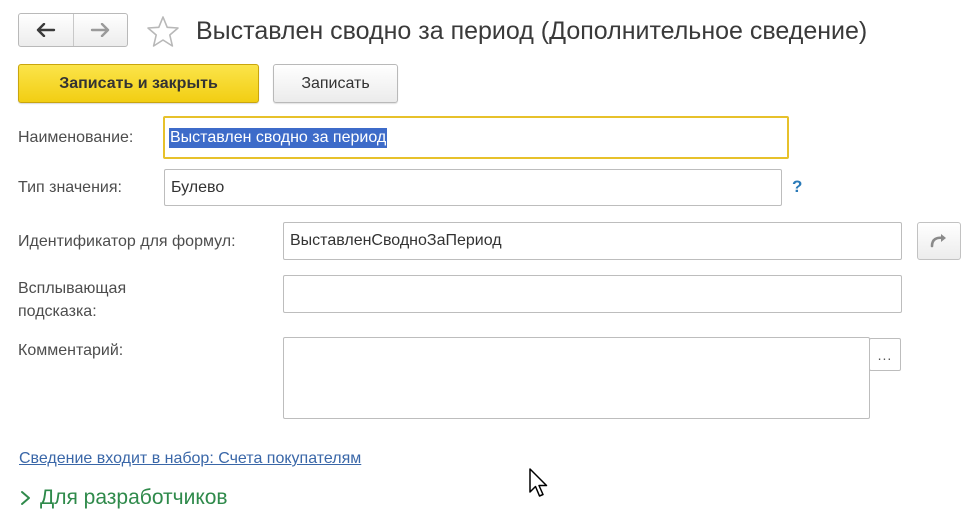  Describe the element at coordinates (592, 241) in the screenshot. I see `identifier-input: ВыставленСводноЗаПериод` at that location.